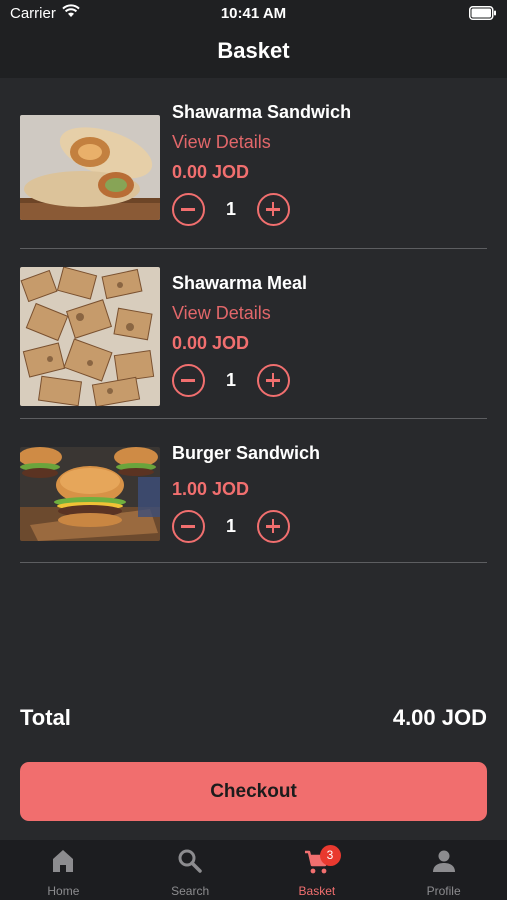 Image resolution: width=507 pixels, height=900 pixels. What do you see at coordinates (190, 891) in the screenshot?
I see `tab-label: Search` at bounding box center [190, 891].